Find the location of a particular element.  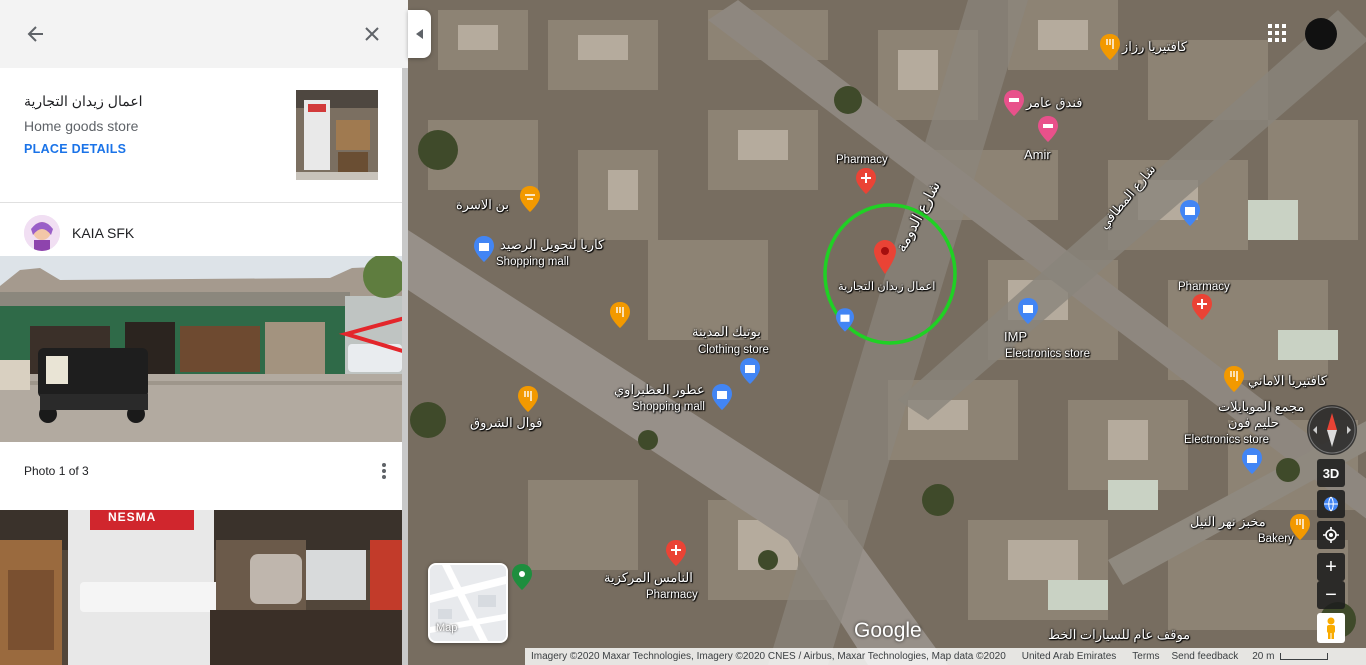

apps-button is located at coordinates (1277, 33).